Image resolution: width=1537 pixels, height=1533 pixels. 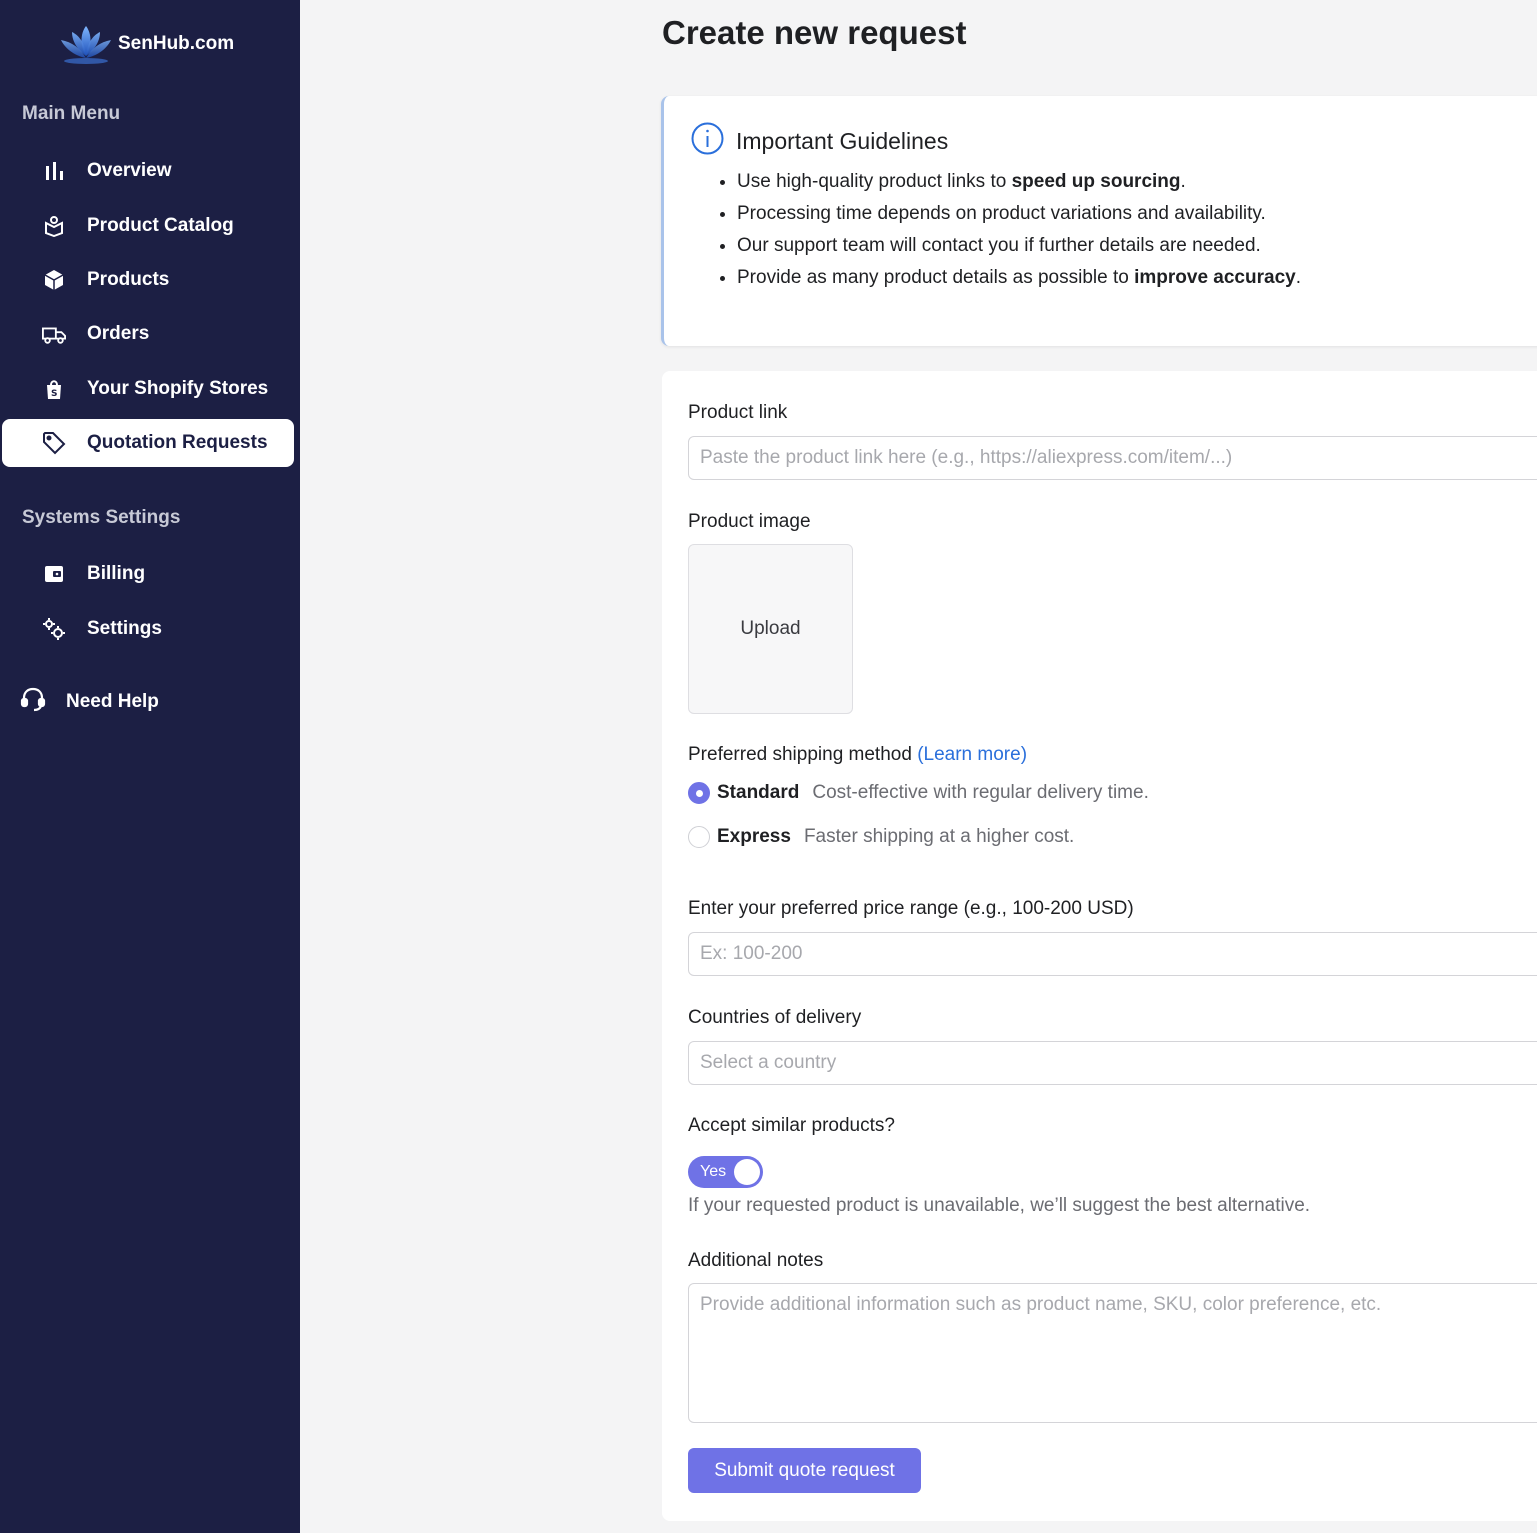 I want to click on svg-text: S, so click(x=54, y=394).